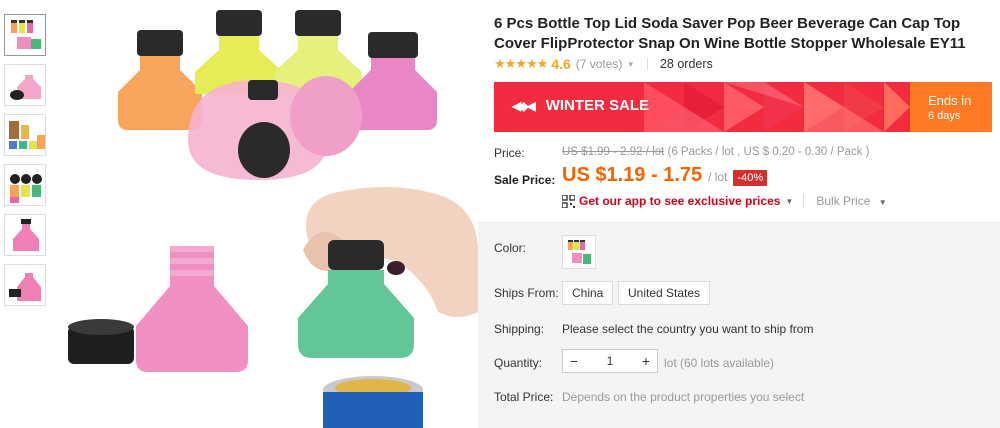 The width and height of the screenshot is (1000, 428). What do you see at coordinates (101, 341) in the screenshot?
I see `black-cap-image` at bounding box center [101, 341].